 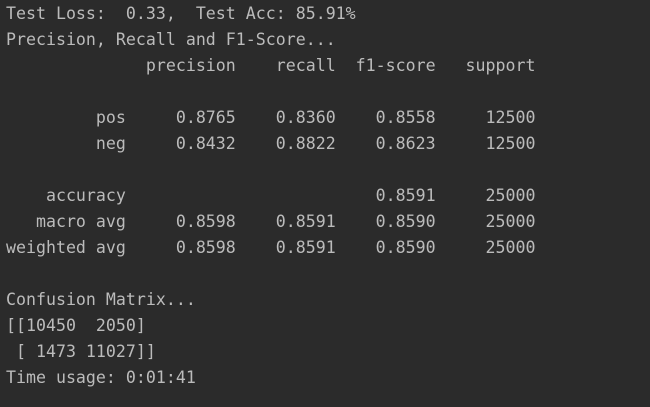 I want to click on report-header-line: precision recall f1-score support, so click(x=271, y=65).